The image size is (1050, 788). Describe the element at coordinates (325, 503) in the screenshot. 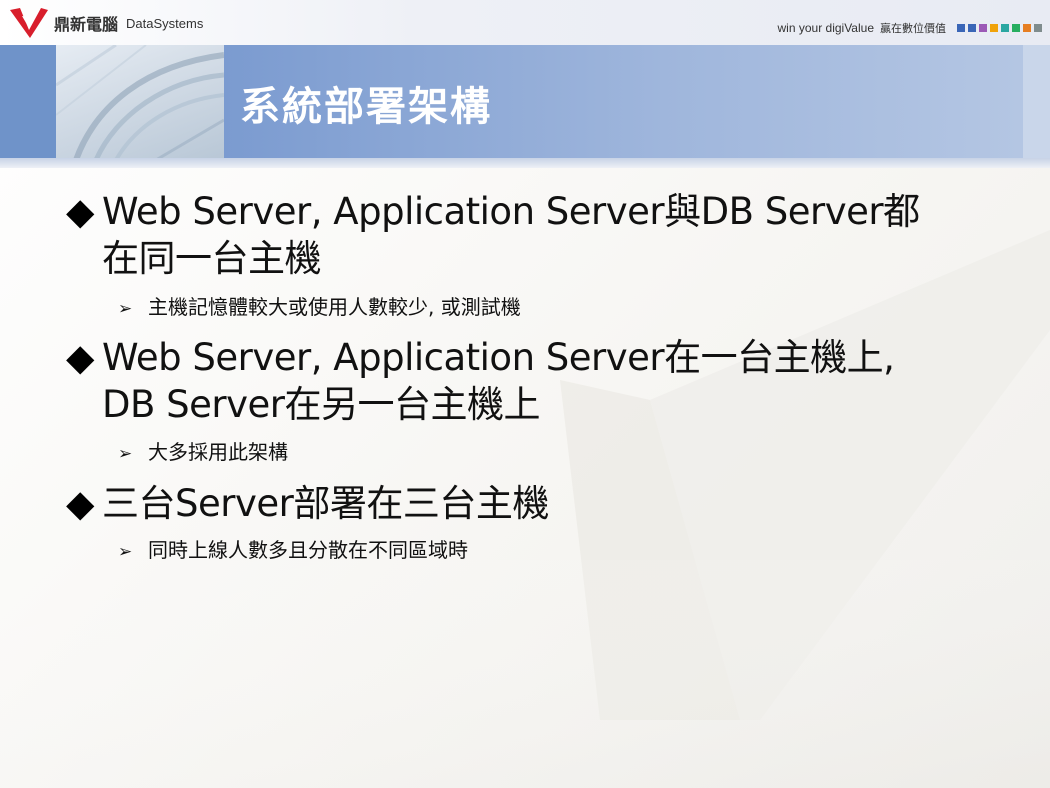

I see `bullet-3-line1: 三台Server部署在三台主機` at that location.